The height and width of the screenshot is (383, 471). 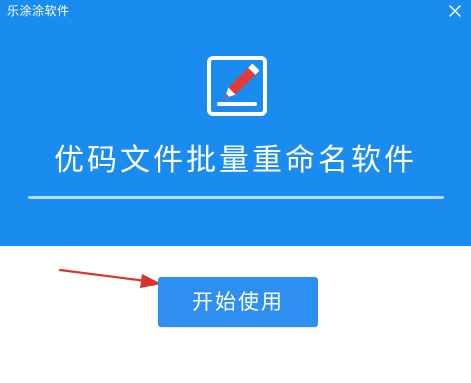 I want to click on title-bar: 乐涂涂软件, so click(x=235, y=11).